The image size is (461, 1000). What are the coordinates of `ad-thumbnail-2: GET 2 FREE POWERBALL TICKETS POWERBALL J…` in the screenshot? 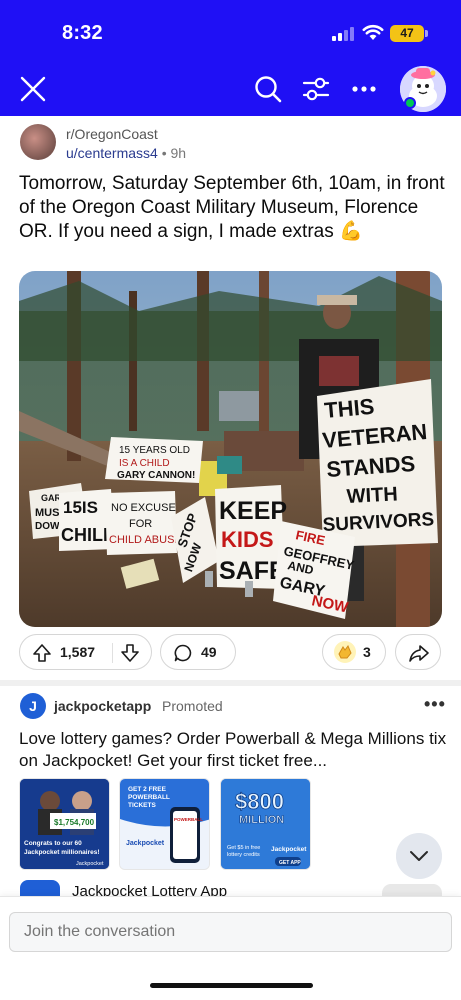 It's located at (164, 824).